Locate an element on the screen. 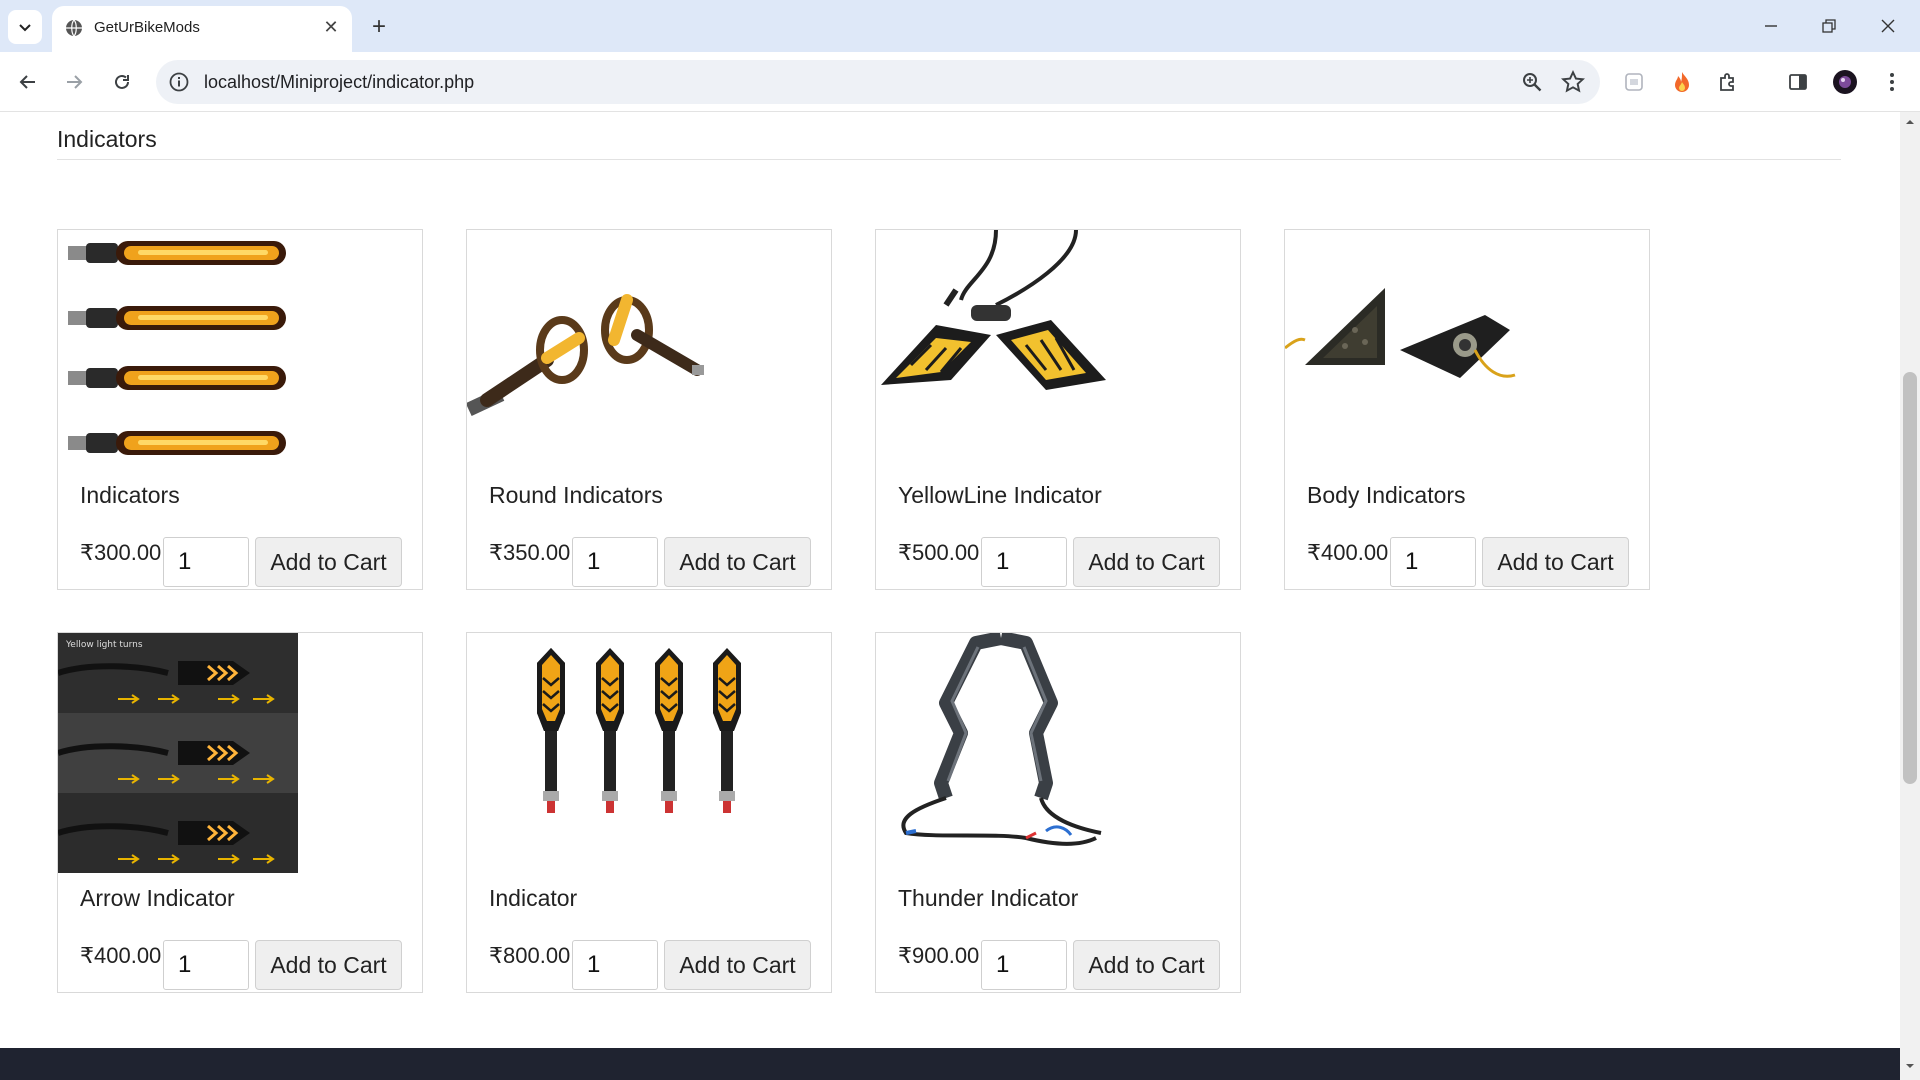 Image resolution: width=1920 pixels, height=1080 pixels. extension-button is located at coordinates (1634, 82).